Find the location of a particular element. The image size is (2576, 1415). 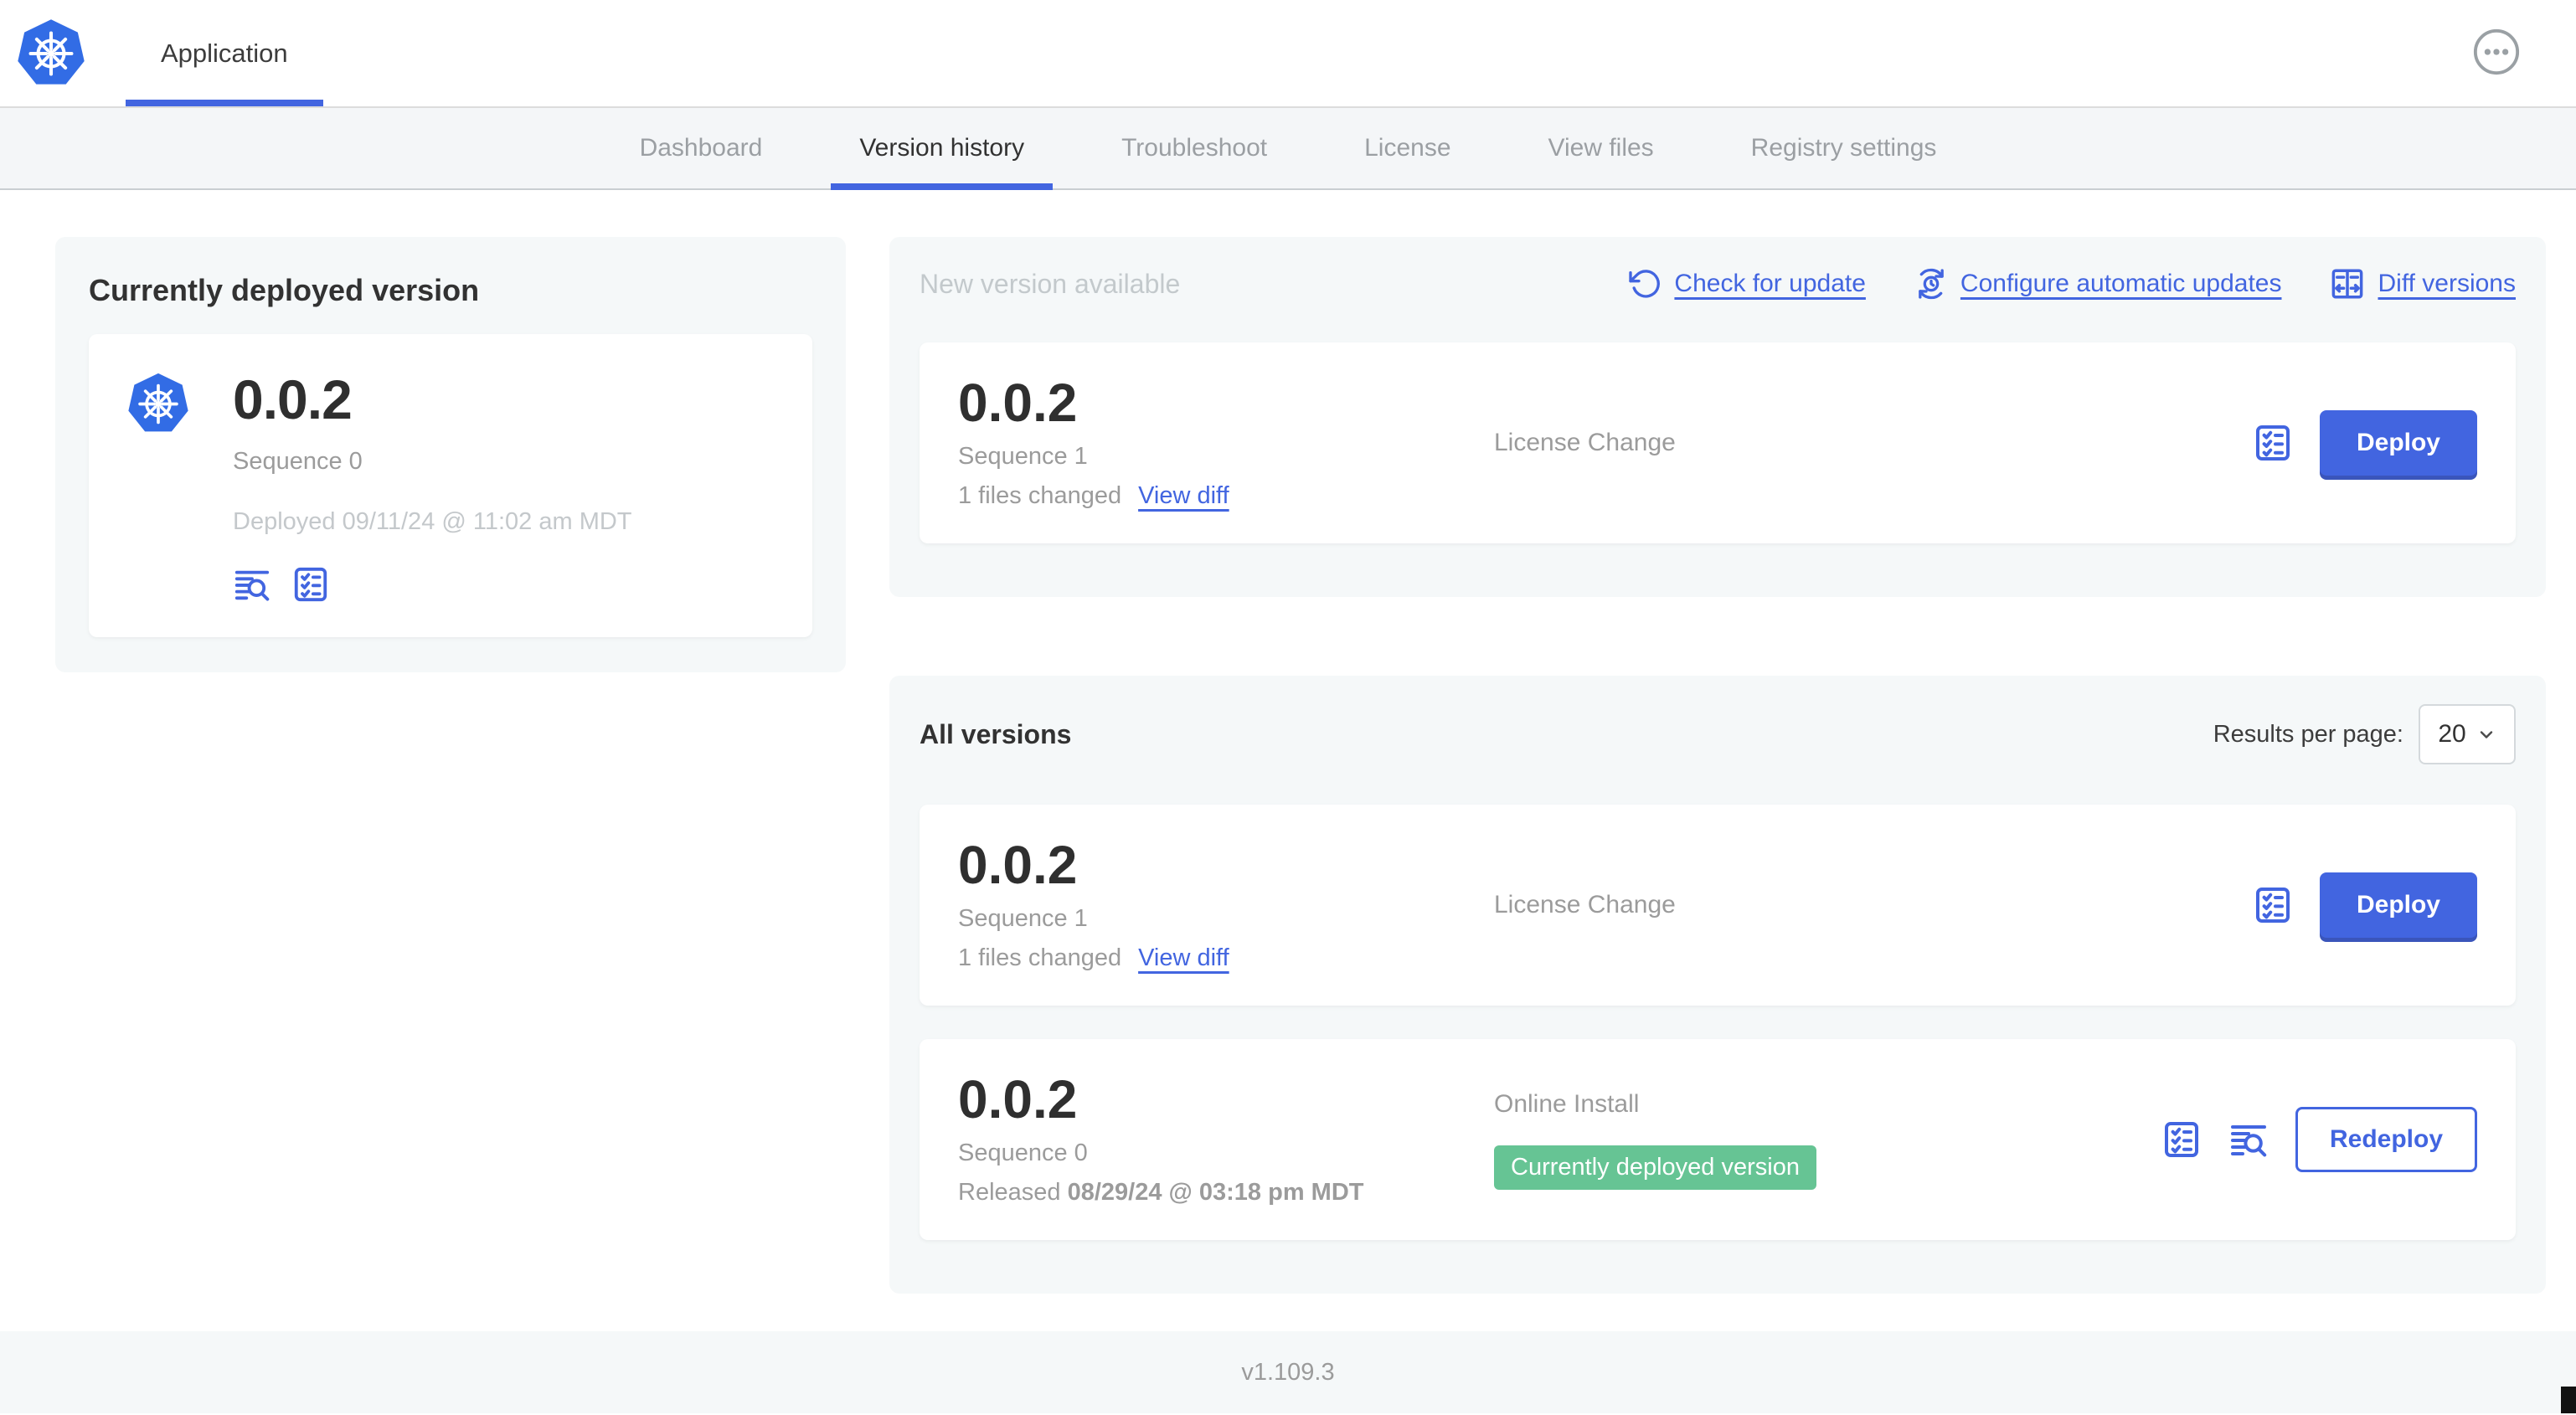

version-actions: Redeploy is located at coordinates (2319, 1139).